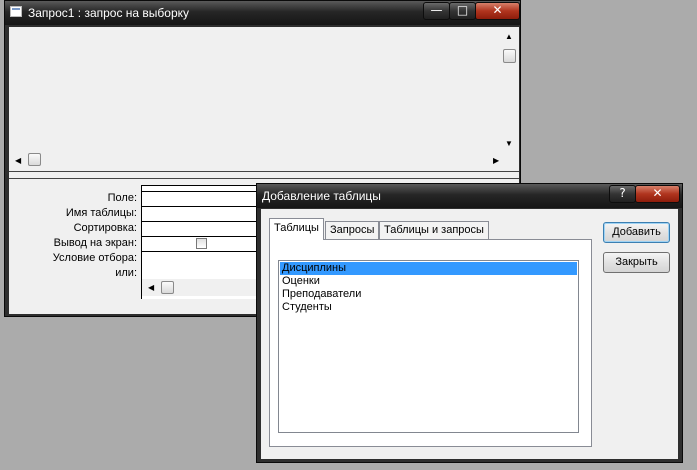  Describe the element at coordinates (636, 232) in the screenshot. I see `add-button: Добавить` at that location.